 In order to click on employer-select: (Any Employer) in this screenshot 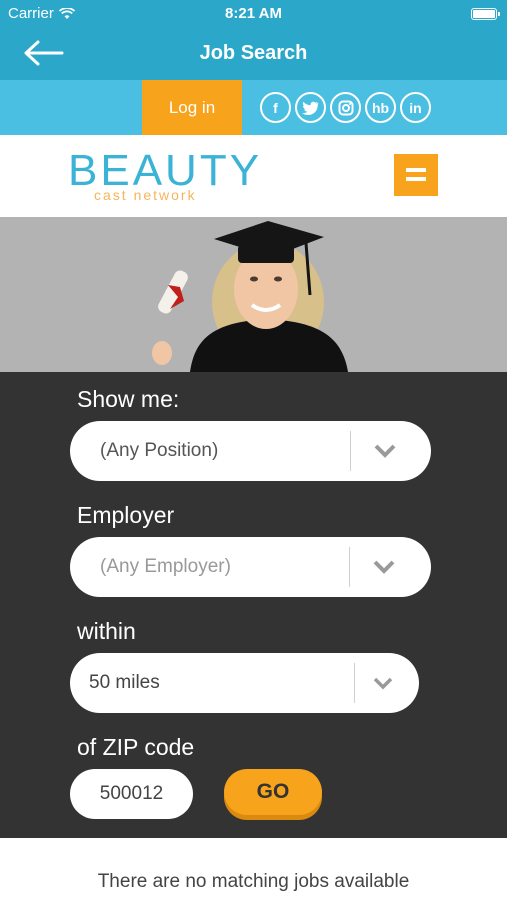, I will do `click(250, 567)`.